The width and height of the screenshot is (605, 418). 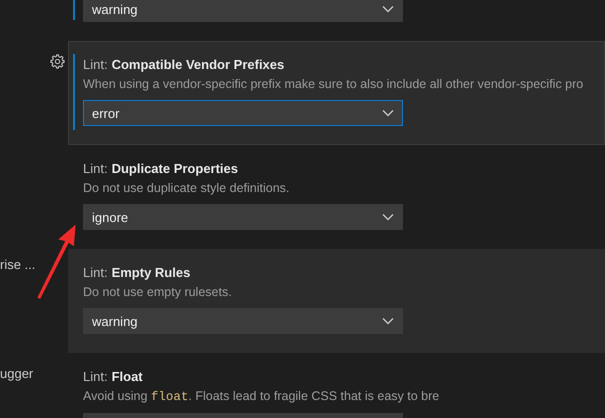 What do you see at coordinates (34, 375) in the screenshot?
I see `sidebar-item: ugger` at bounding box center [34, 375].